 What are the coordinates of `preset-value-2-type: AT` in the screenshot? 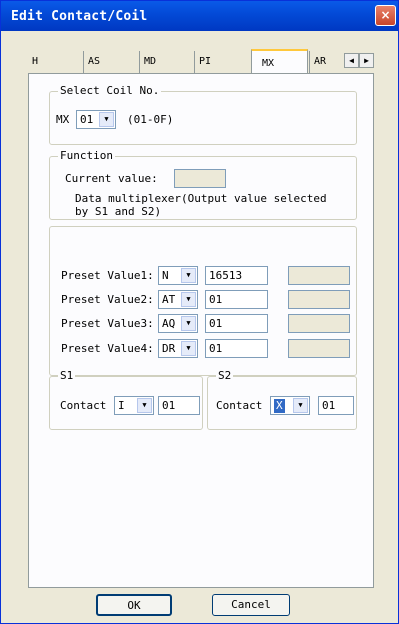 It's located at (169, 299).